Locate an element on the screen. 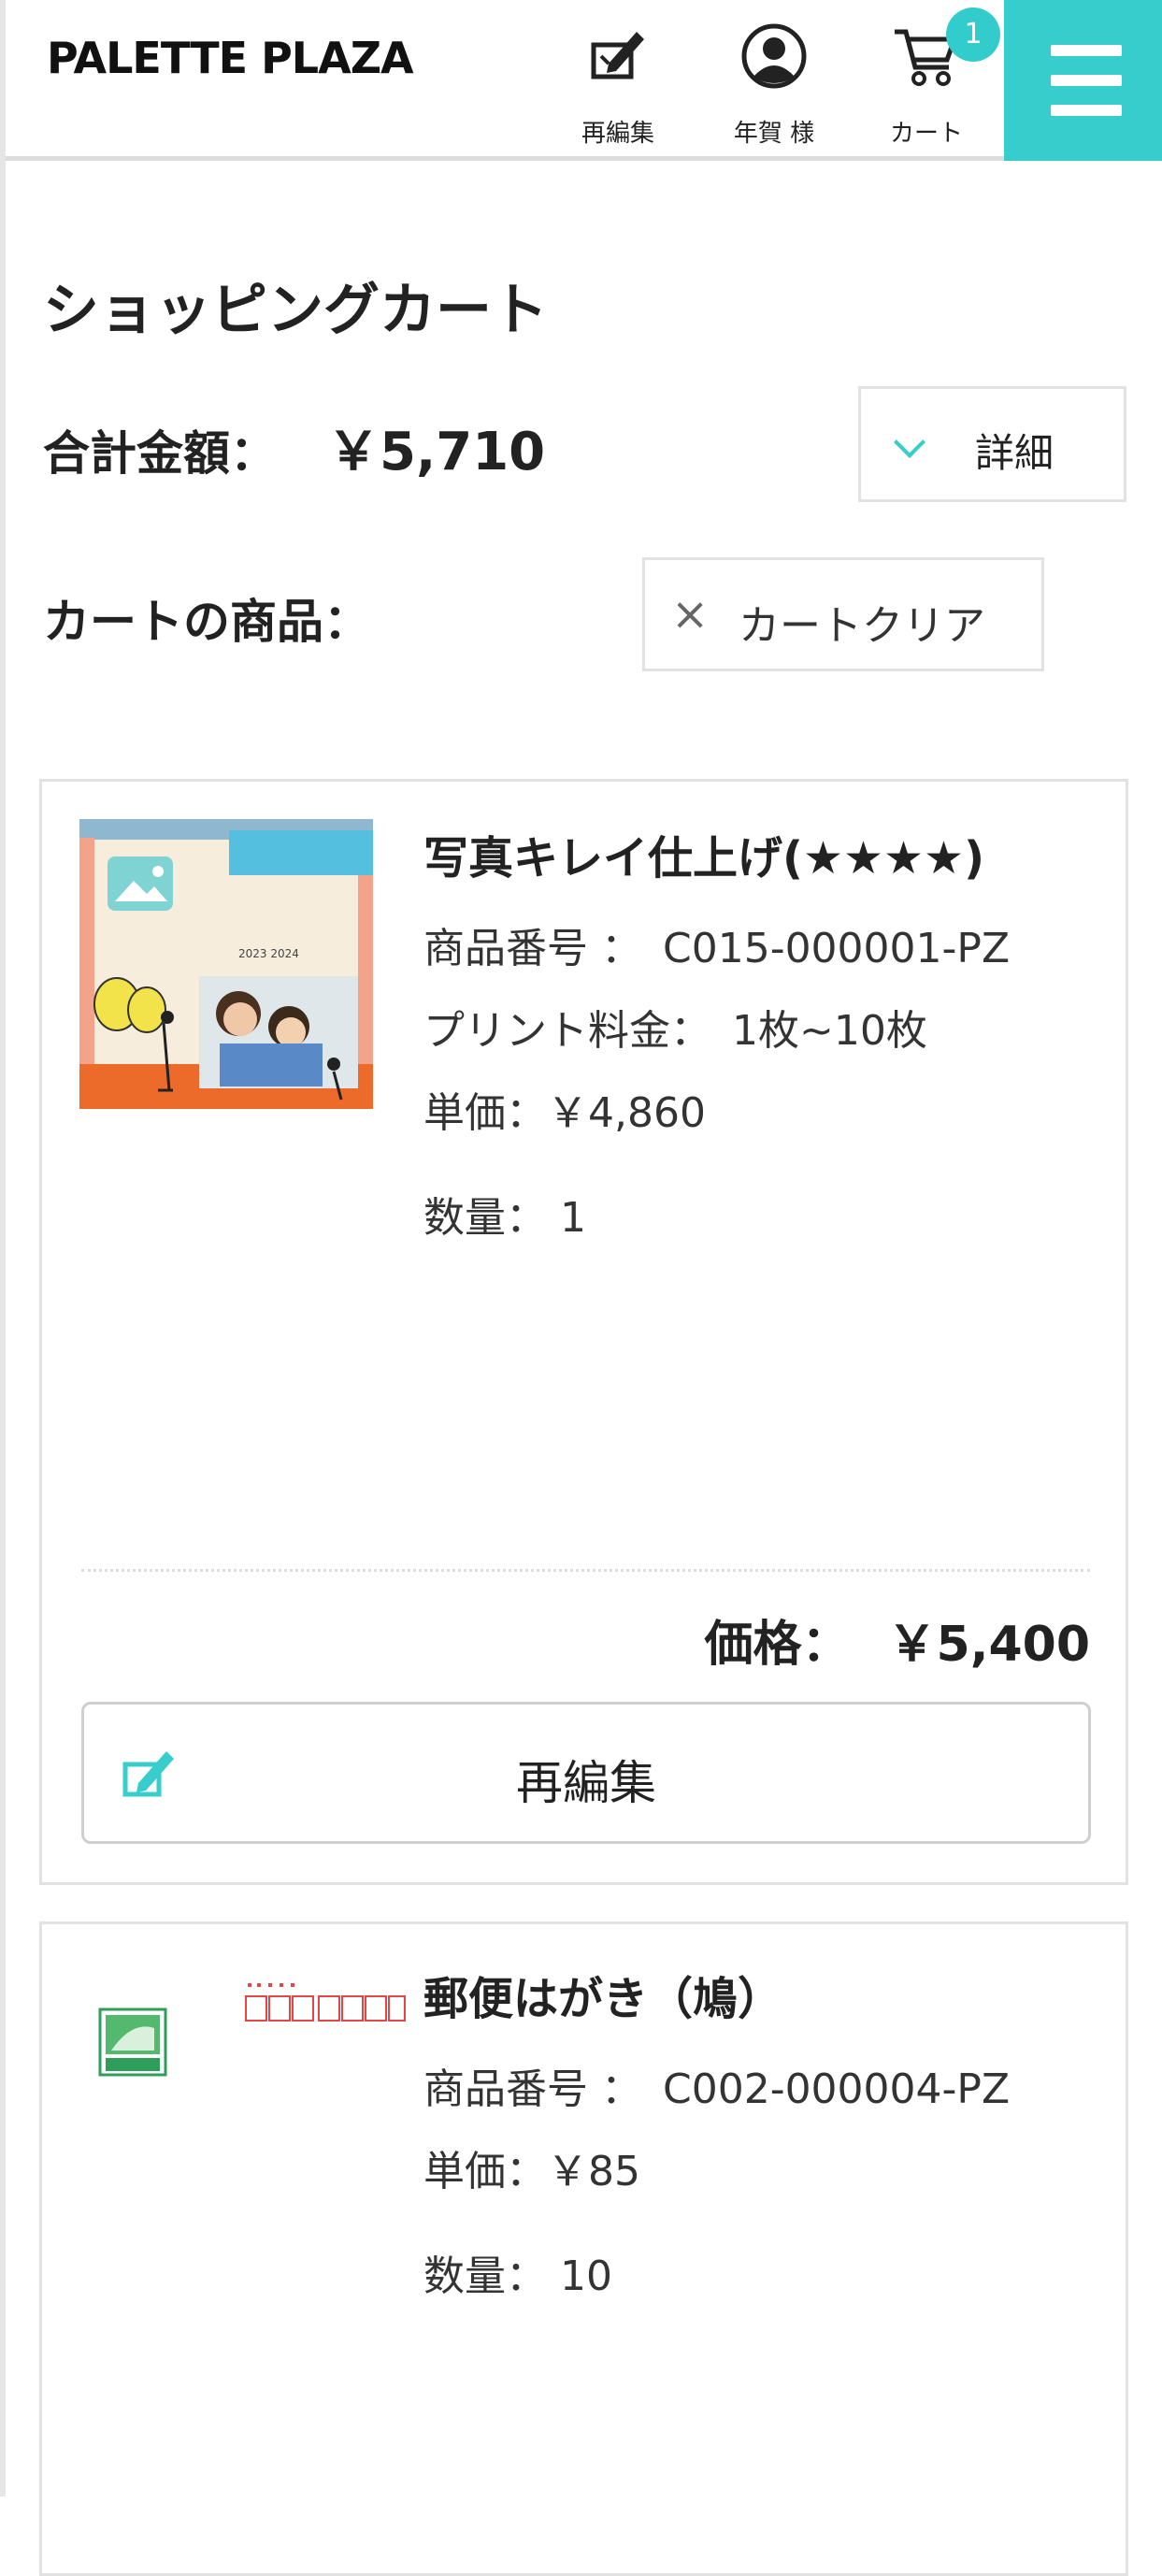  item-quantity: 数量： 10 is located at coordinates (517, 2276).